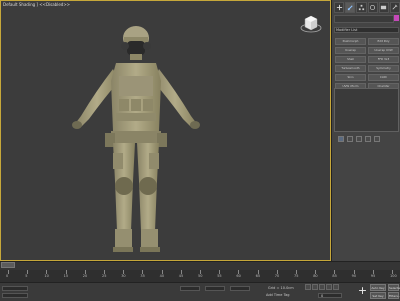 The height and width of the screenshot is (301, 400). Describe the element at coordinates (240, 288) in the screenshot. I see `z-coordinate-field` at that location.